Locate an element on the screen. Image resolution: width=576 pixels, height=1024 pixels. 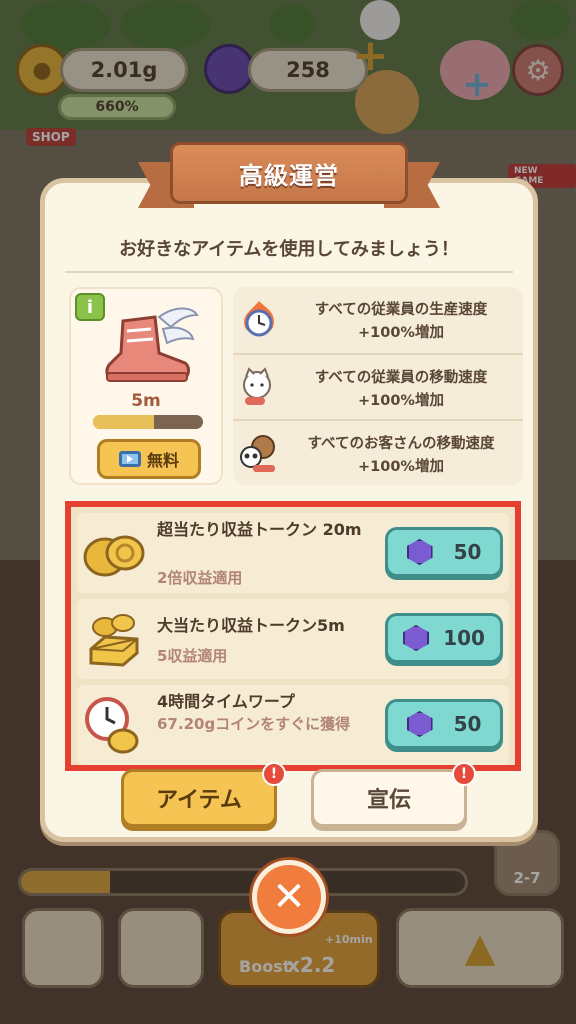
effect-item: すべての従業員の生産速度 +100%増加 is located at coordinates (378, 320).